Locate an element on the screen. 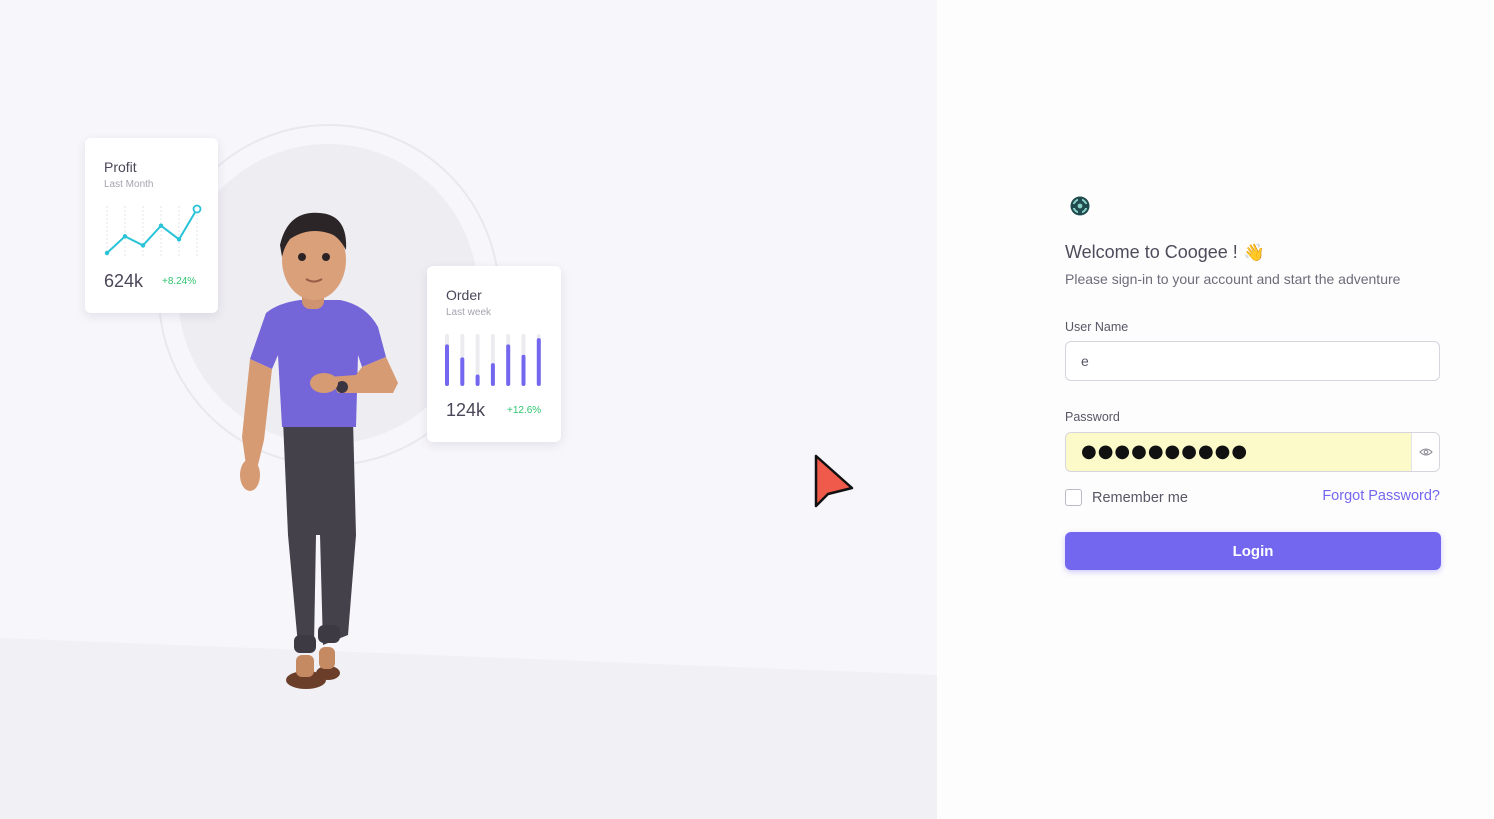 The height and width of the screenshot is (819, 1494). remember-checkbox is located at coordinates (1073, 497).